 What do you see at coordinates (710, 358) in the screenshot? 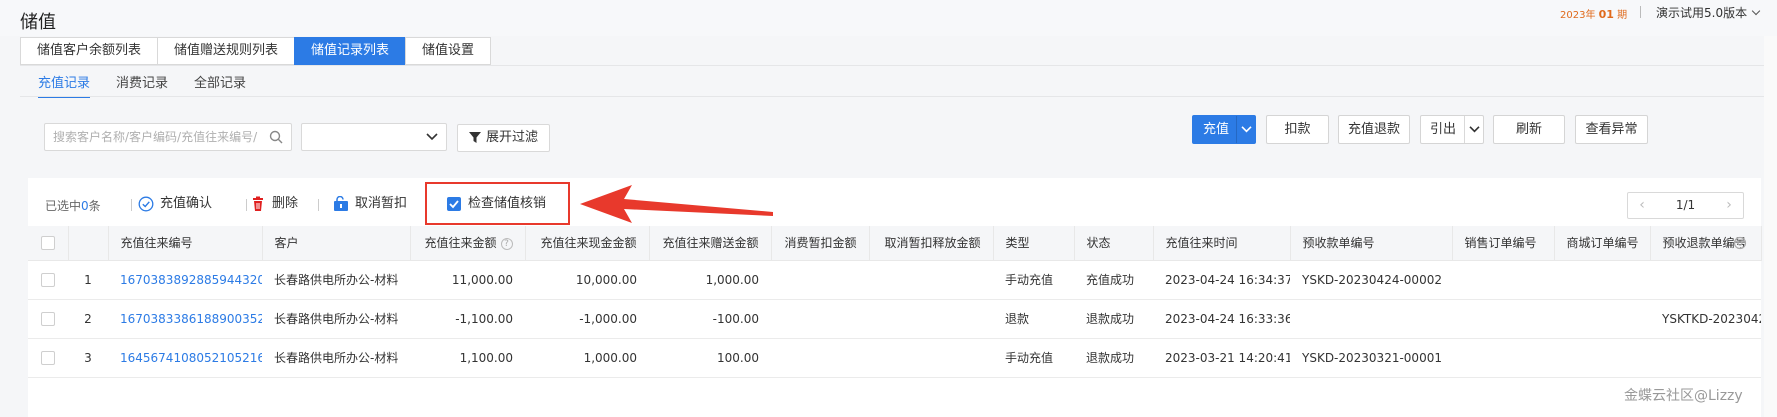
I see `gift-amount-cell: 100.00` at bounding box center [710, 358].